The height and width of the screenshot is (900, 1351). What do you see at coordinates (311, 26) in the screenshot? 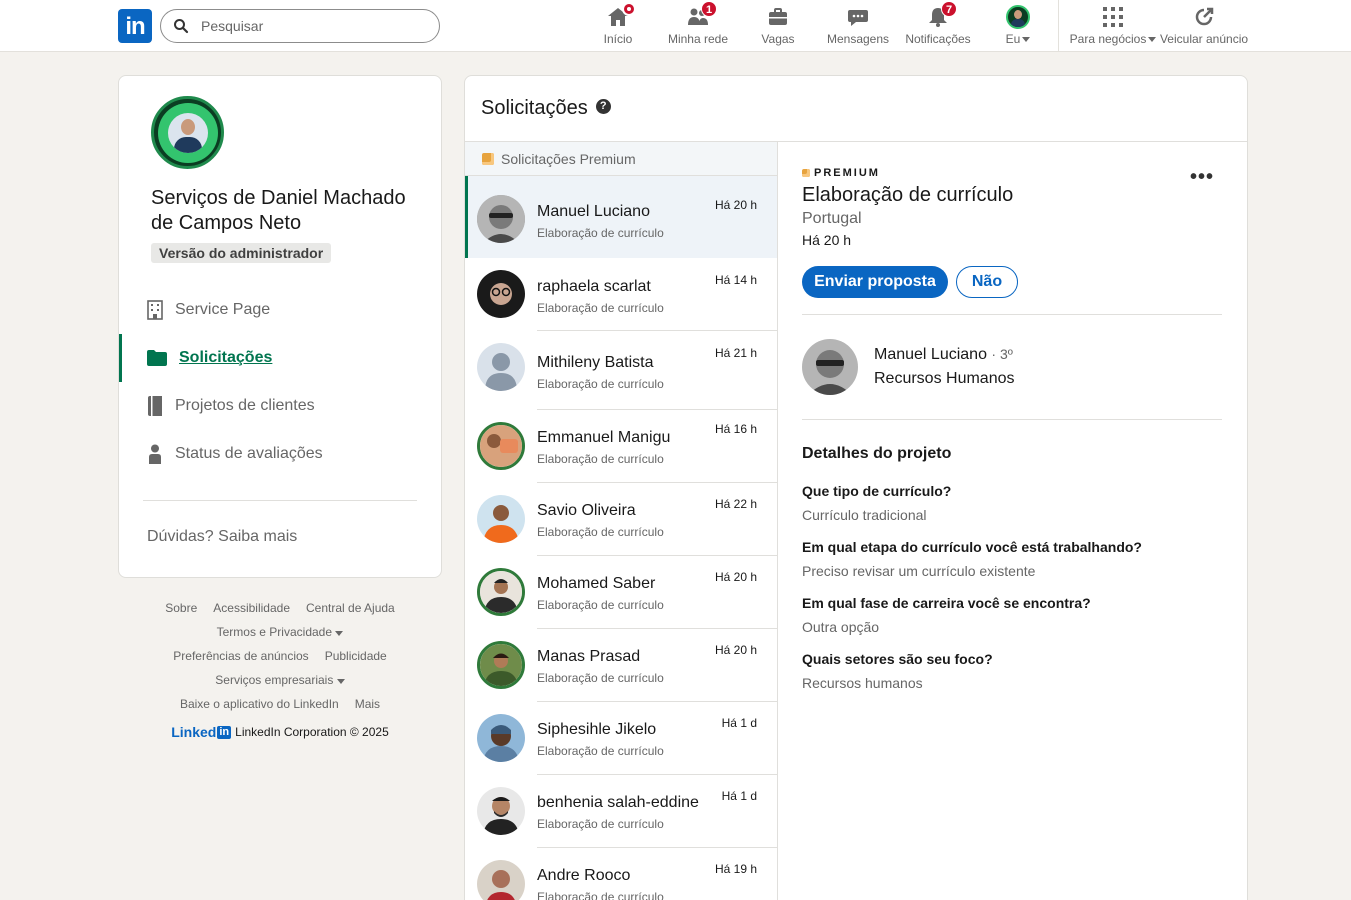
I see `search-input` at bounding box center [311, 26].